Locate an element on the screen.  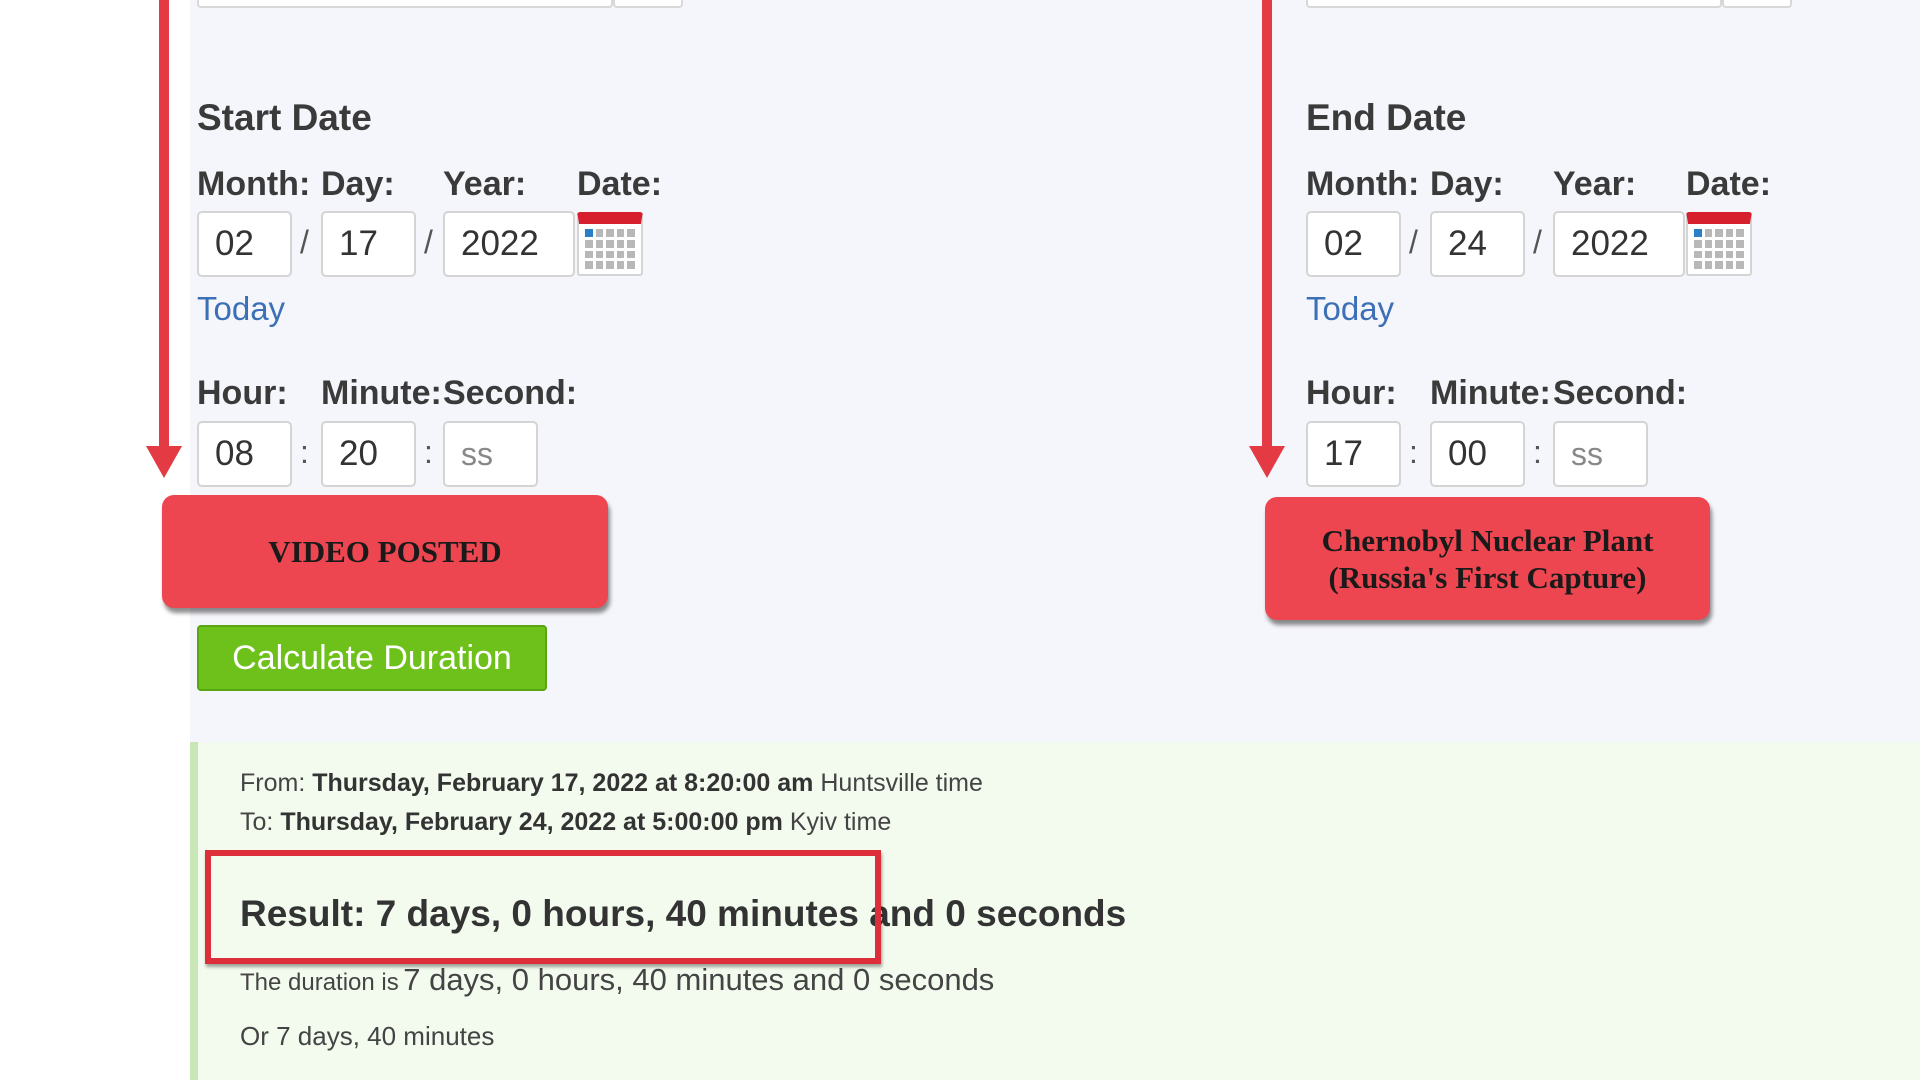
end-calendar-icon is located at coordinates (1719, 244).